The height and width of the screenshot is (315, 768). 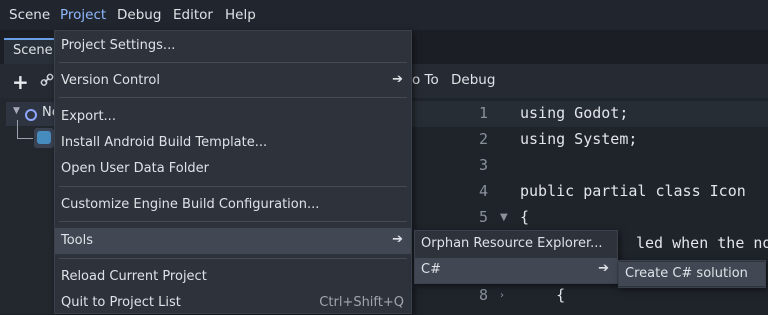 What do you see at coordinates (590, 47) in the screenshot?
I see `editor-tabbar` at bounding box center [590, 47].